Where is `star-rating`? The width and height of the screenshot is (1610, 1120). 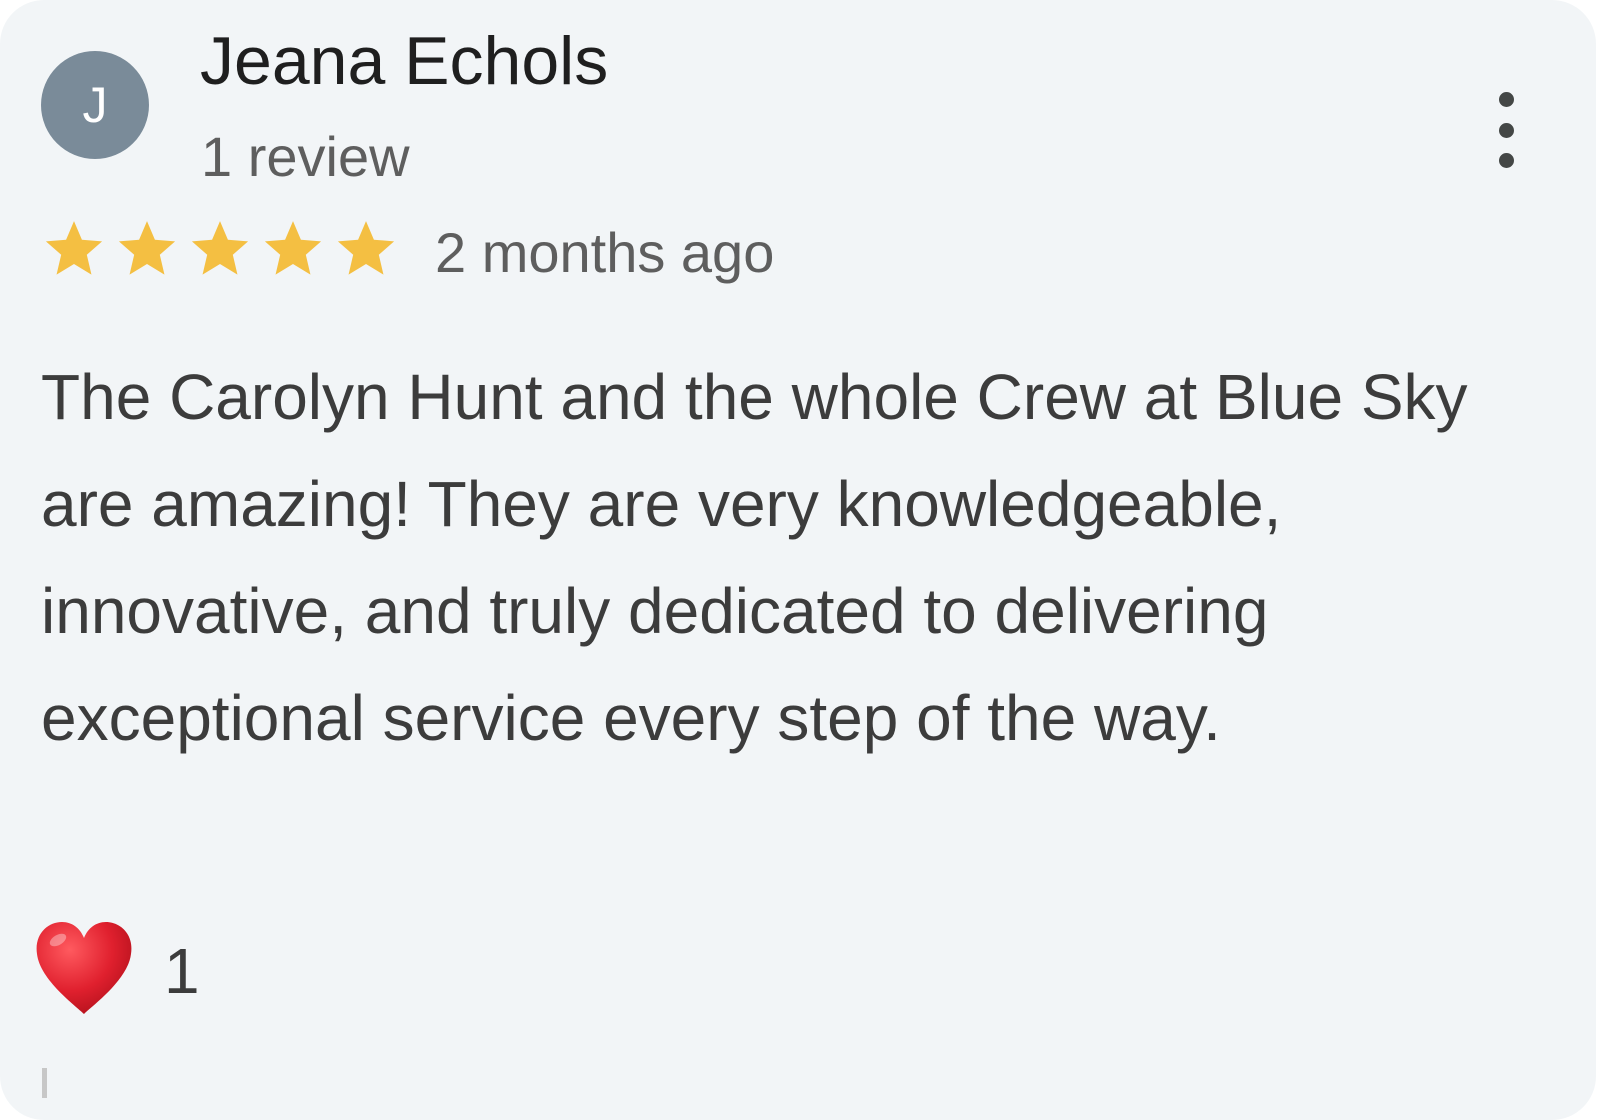 star-rating is located at coordinates (220, 249).